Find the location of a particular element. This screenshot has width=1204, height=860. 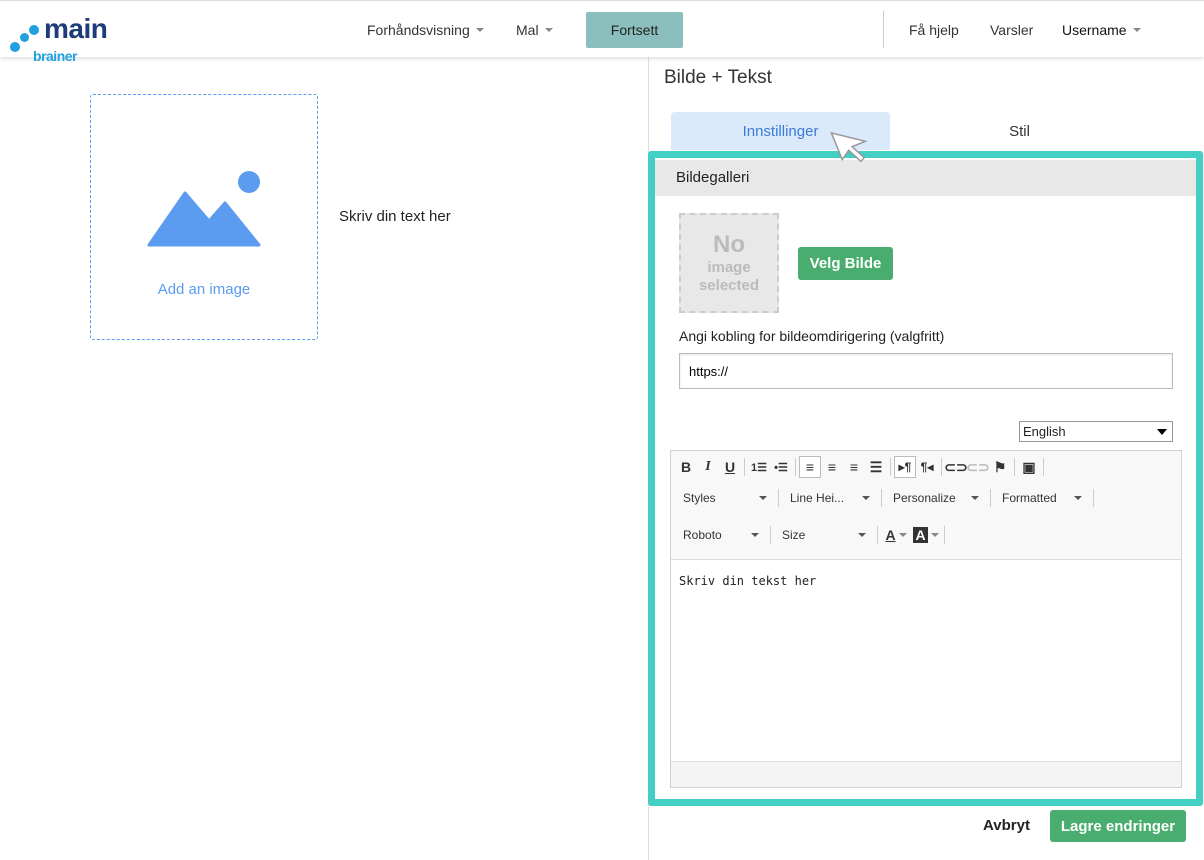

image-icon is located at coordinates (204, 209).